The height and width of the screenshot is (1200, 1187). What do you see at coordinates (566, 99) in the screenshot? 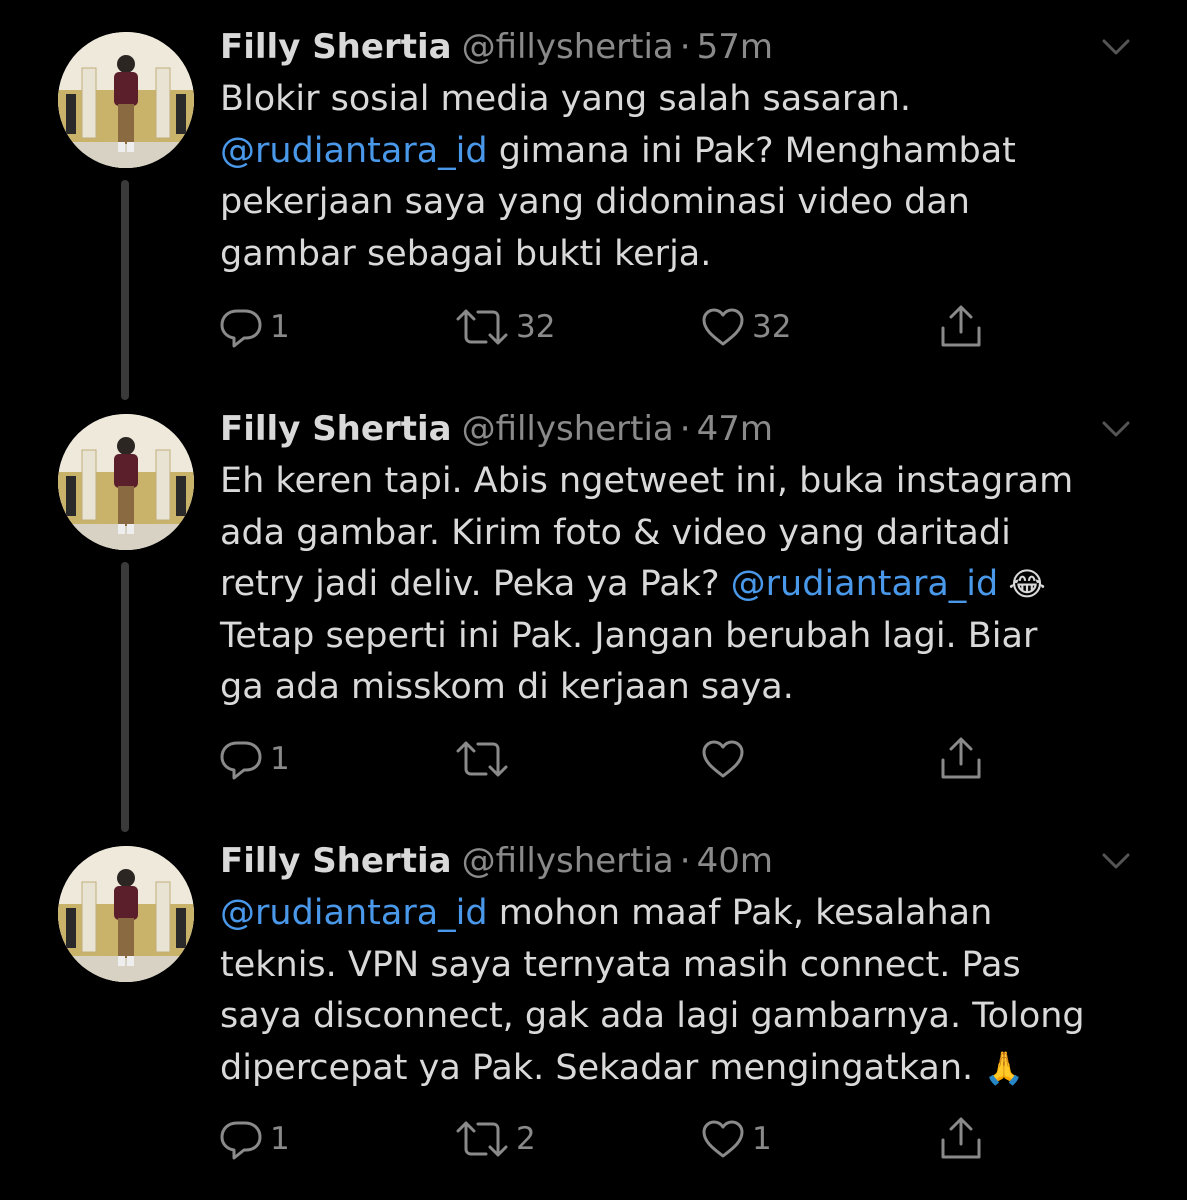
I see `tweet-text-segment: Blokir sosial media yang salah sasaran.` at bounding box center [566, 99].